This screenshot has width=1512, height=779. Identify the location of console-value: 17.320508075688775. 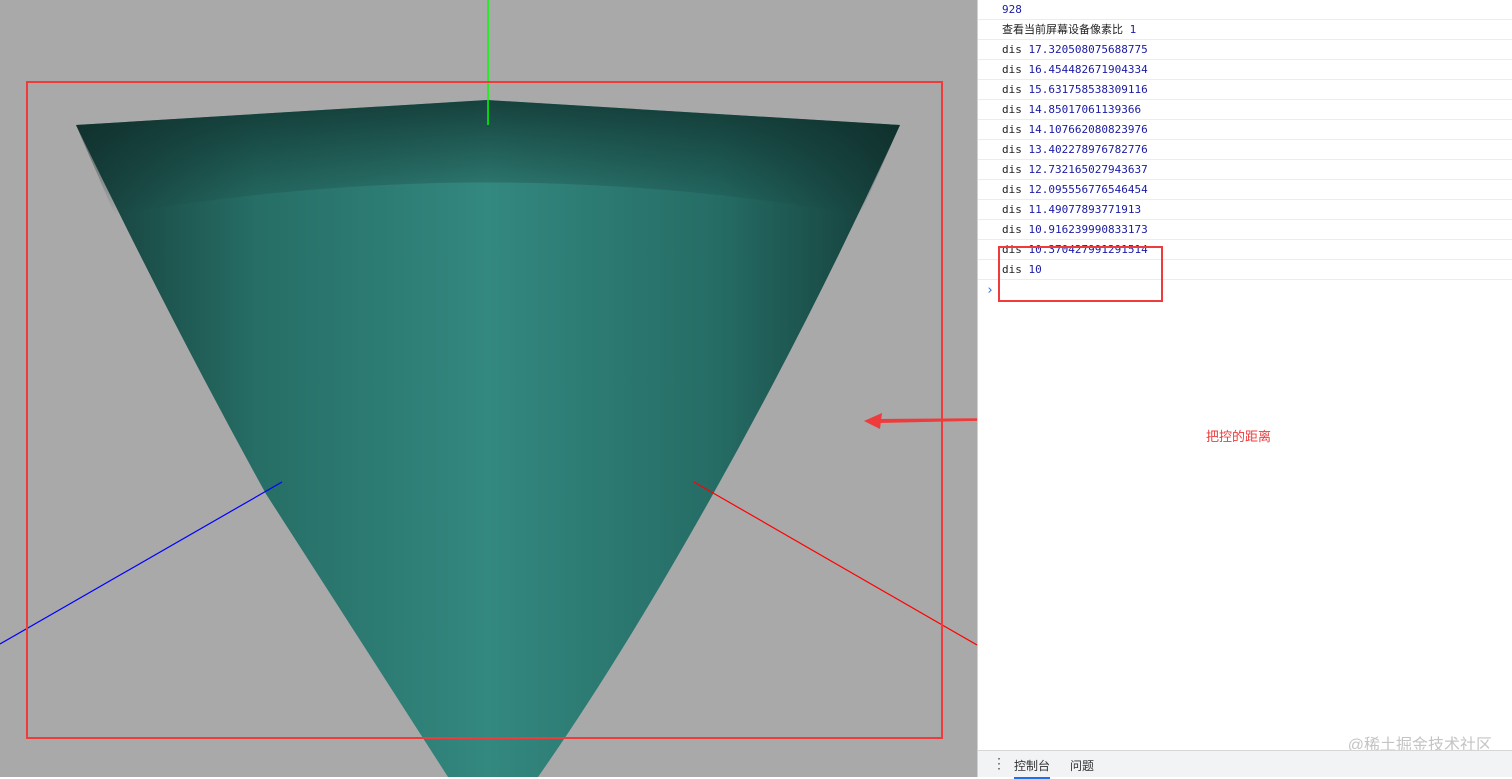
(1088, 49).